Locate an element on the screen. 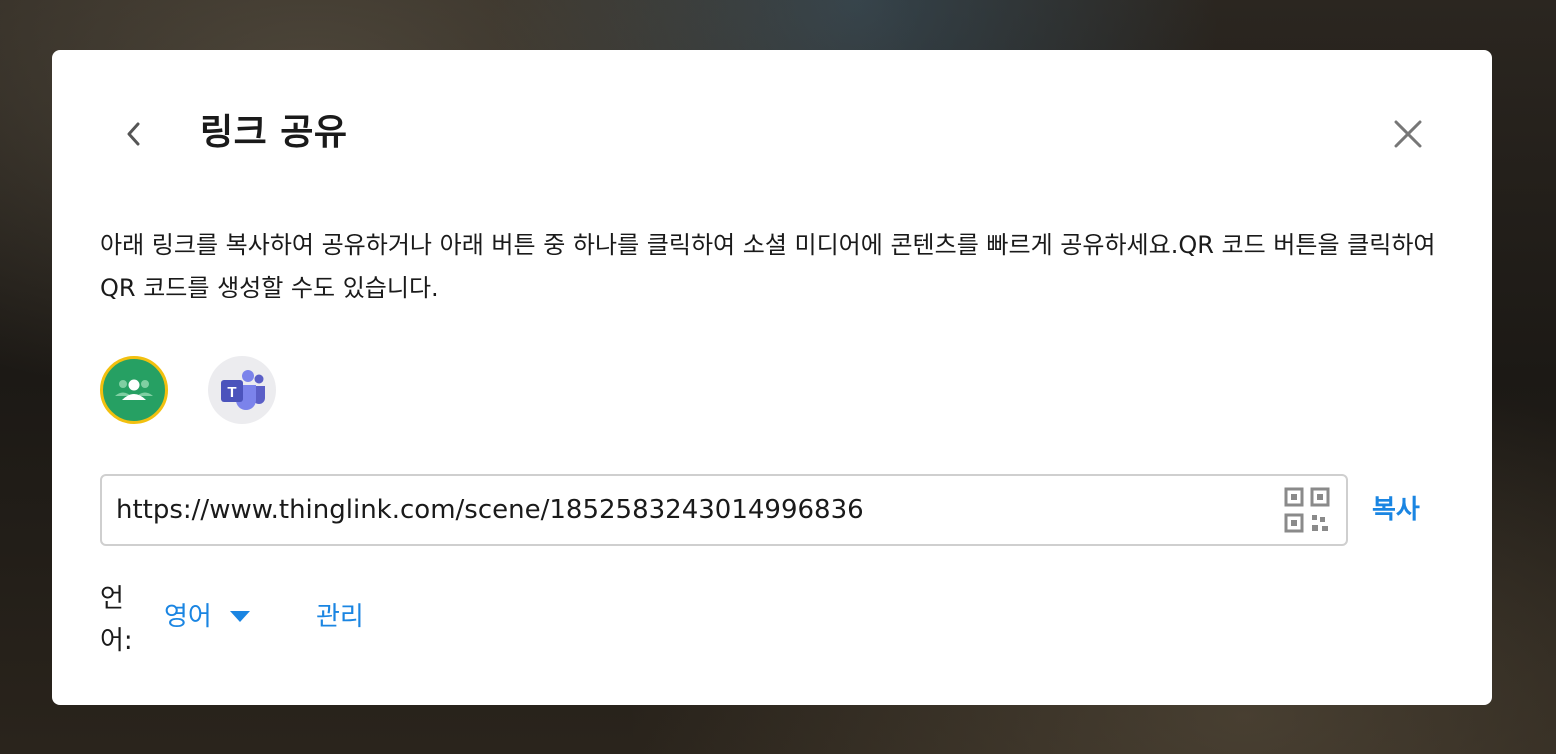 The image size is (1556, 754). language-selected-value: 영어 is located at coordinates (188, 617).